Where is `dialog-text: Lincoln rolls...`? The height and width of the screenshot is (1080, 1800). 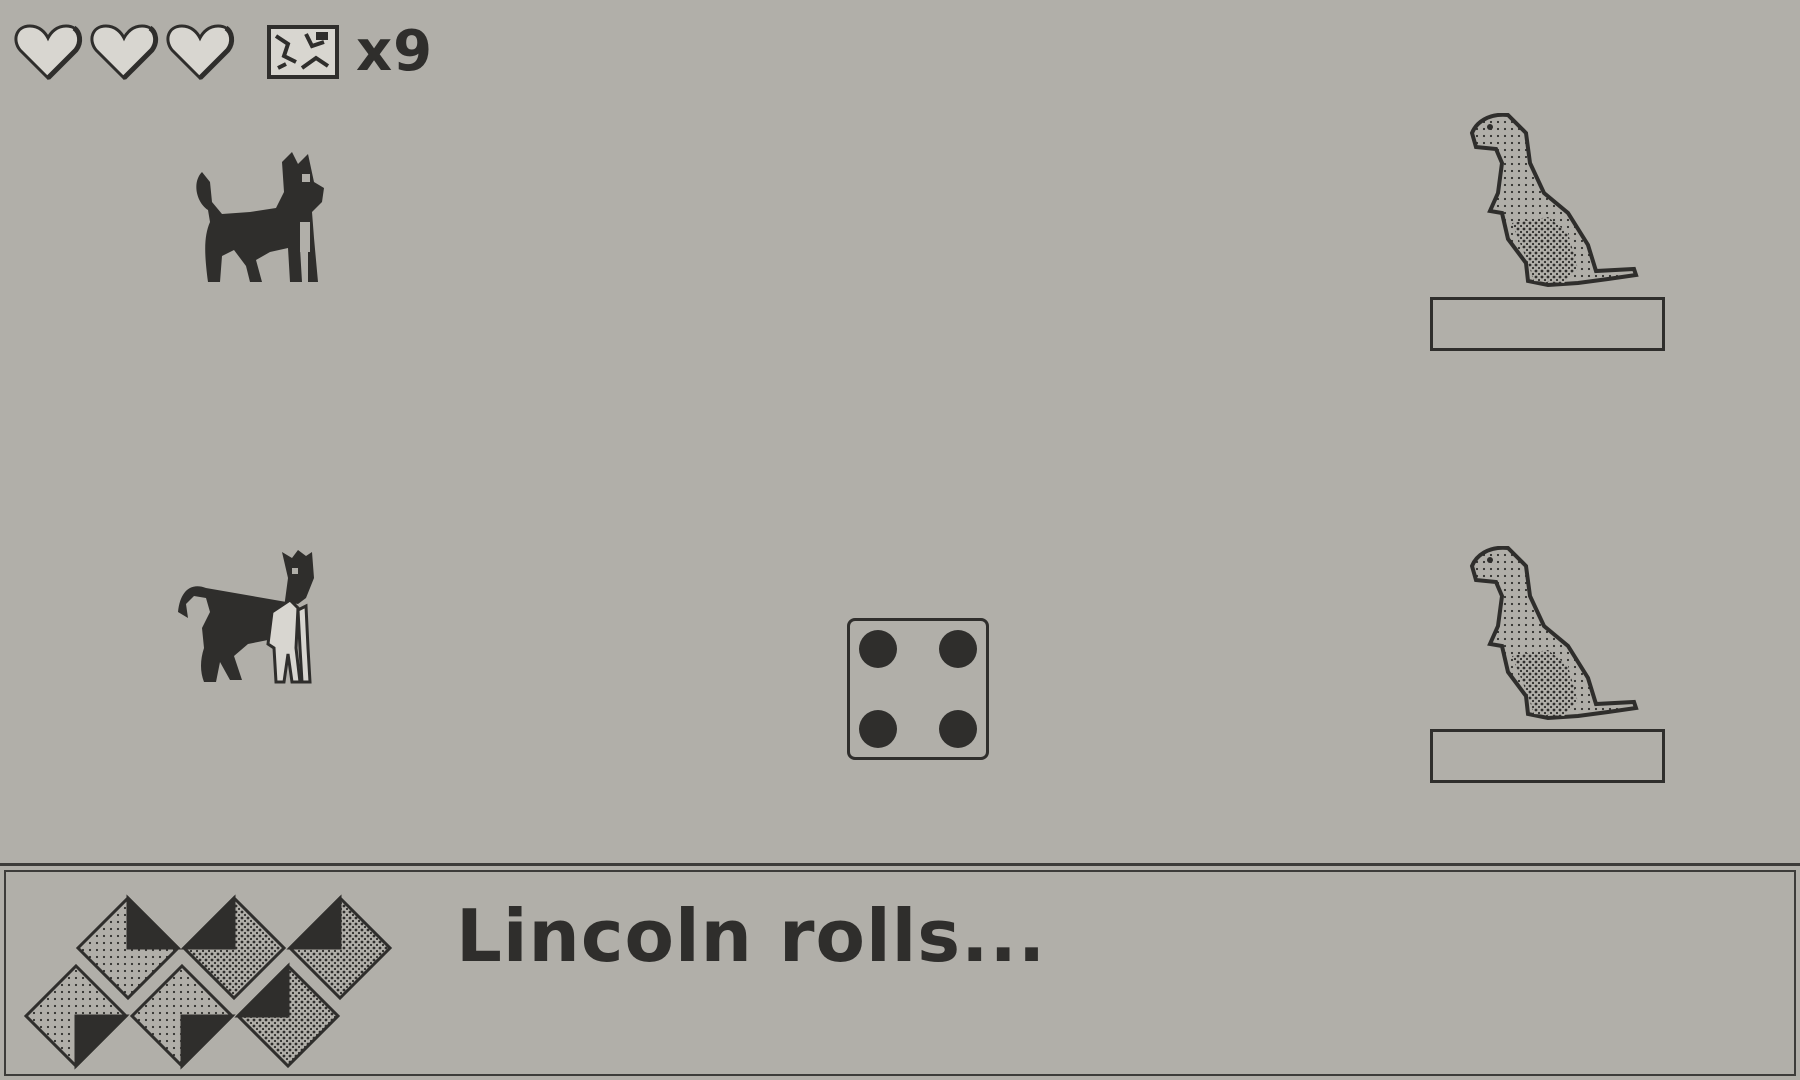 dialog-text: Lincoln rolls... is located at coordinates (751, 936).